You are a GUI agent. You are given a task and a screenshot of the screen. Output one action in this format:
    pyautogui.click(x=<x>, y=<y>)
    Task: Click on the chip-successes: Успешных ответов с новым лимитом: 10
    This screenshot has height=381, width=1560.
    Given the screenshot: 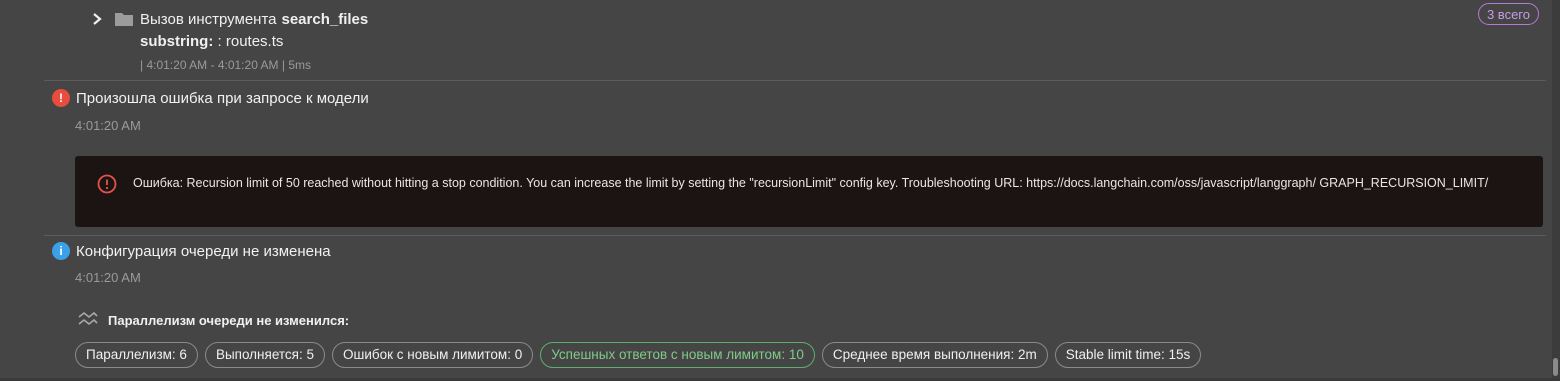 What is the action you would take?
    pyautogui.click(x=677, y=355)
    